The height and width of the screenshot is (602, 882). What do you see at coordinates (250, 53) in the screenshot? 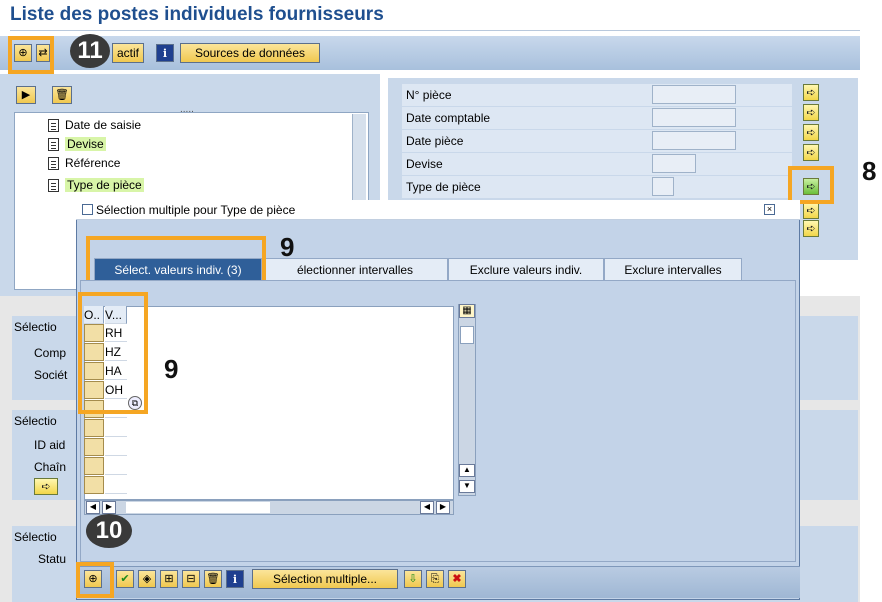
I see `sources-button: Sources de données` at bounding box center [250, 53].